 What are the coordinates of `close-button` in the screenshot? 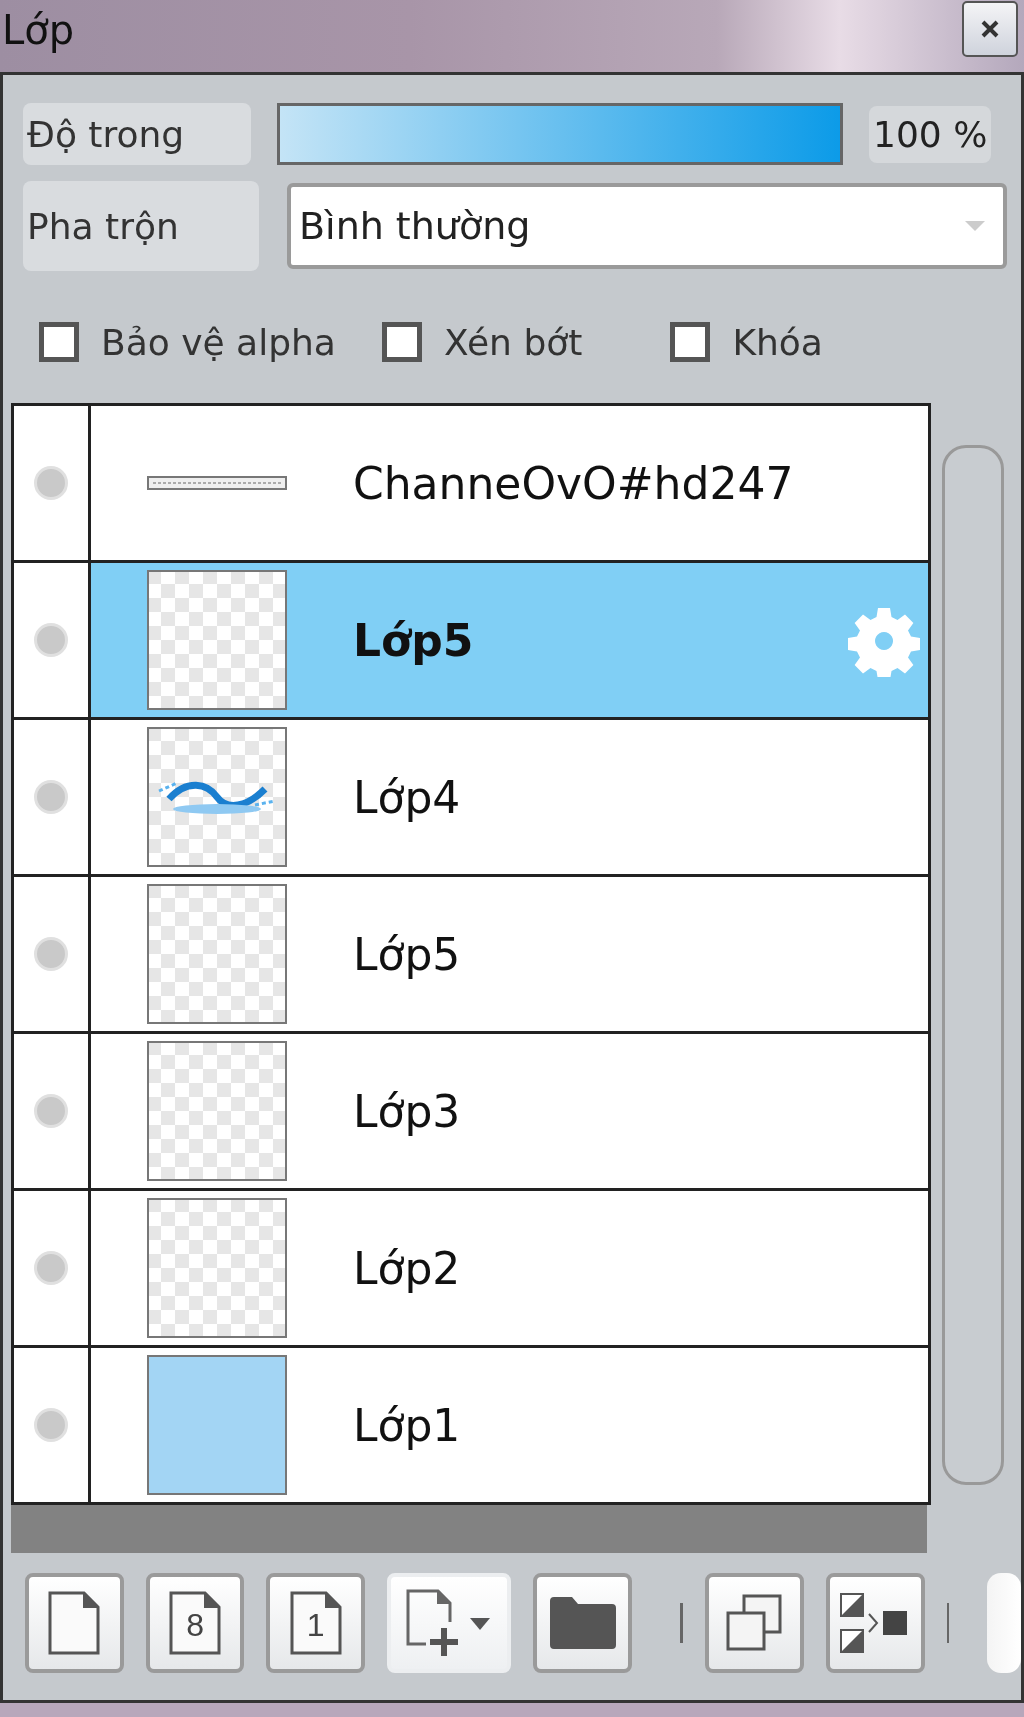 It's located at (990, 29).